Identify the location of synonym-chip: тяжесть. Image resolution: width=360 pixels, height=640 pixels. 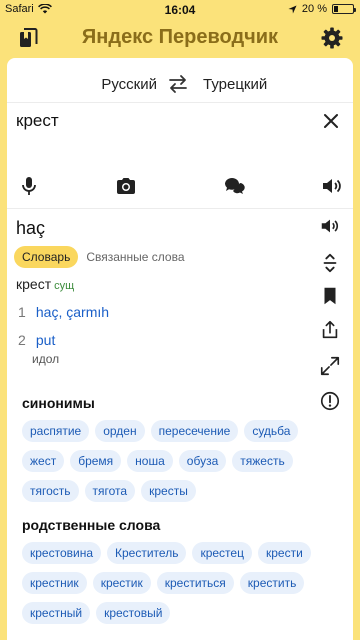
(262, 461).